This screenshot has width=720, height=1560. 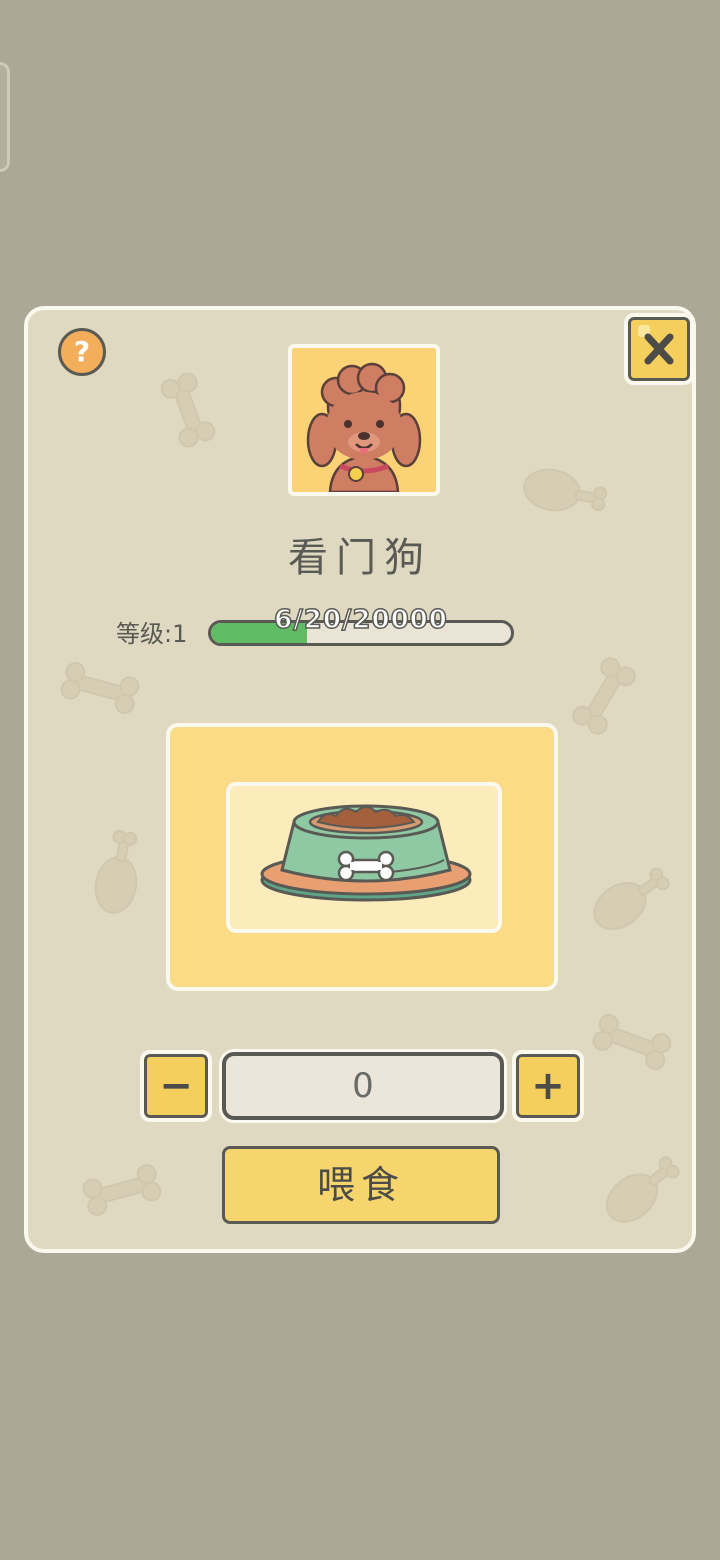 I want to click on dog-bowl-icon, so click(x=366, y=853).